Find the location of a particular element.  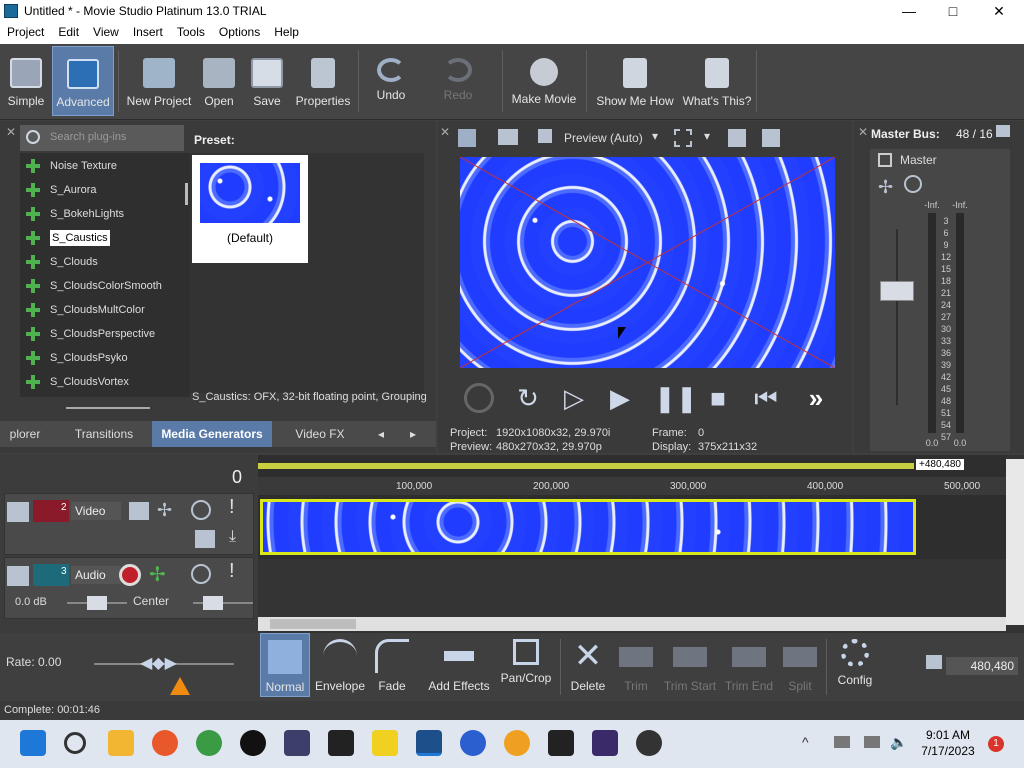

show-me-how-button: Show Me How is located at coordinates (635, 81).